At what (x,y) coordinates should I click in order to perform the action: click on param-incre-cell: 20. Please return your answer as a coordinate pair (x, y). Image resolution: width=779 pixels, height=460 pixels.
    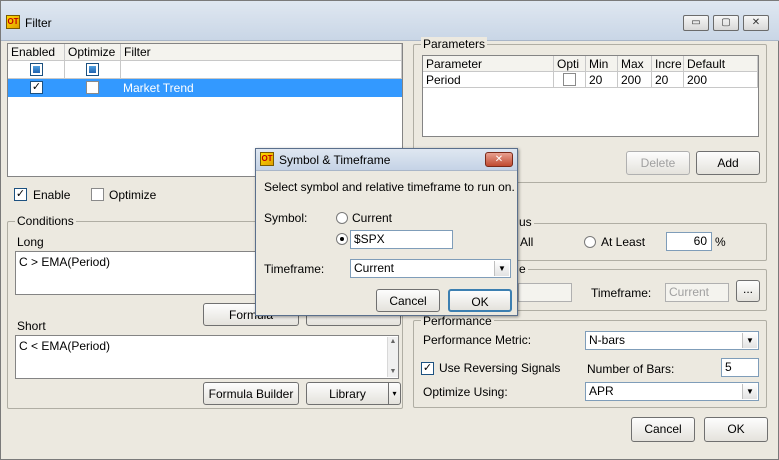
    Looking at the image, I should click on (668, 80).